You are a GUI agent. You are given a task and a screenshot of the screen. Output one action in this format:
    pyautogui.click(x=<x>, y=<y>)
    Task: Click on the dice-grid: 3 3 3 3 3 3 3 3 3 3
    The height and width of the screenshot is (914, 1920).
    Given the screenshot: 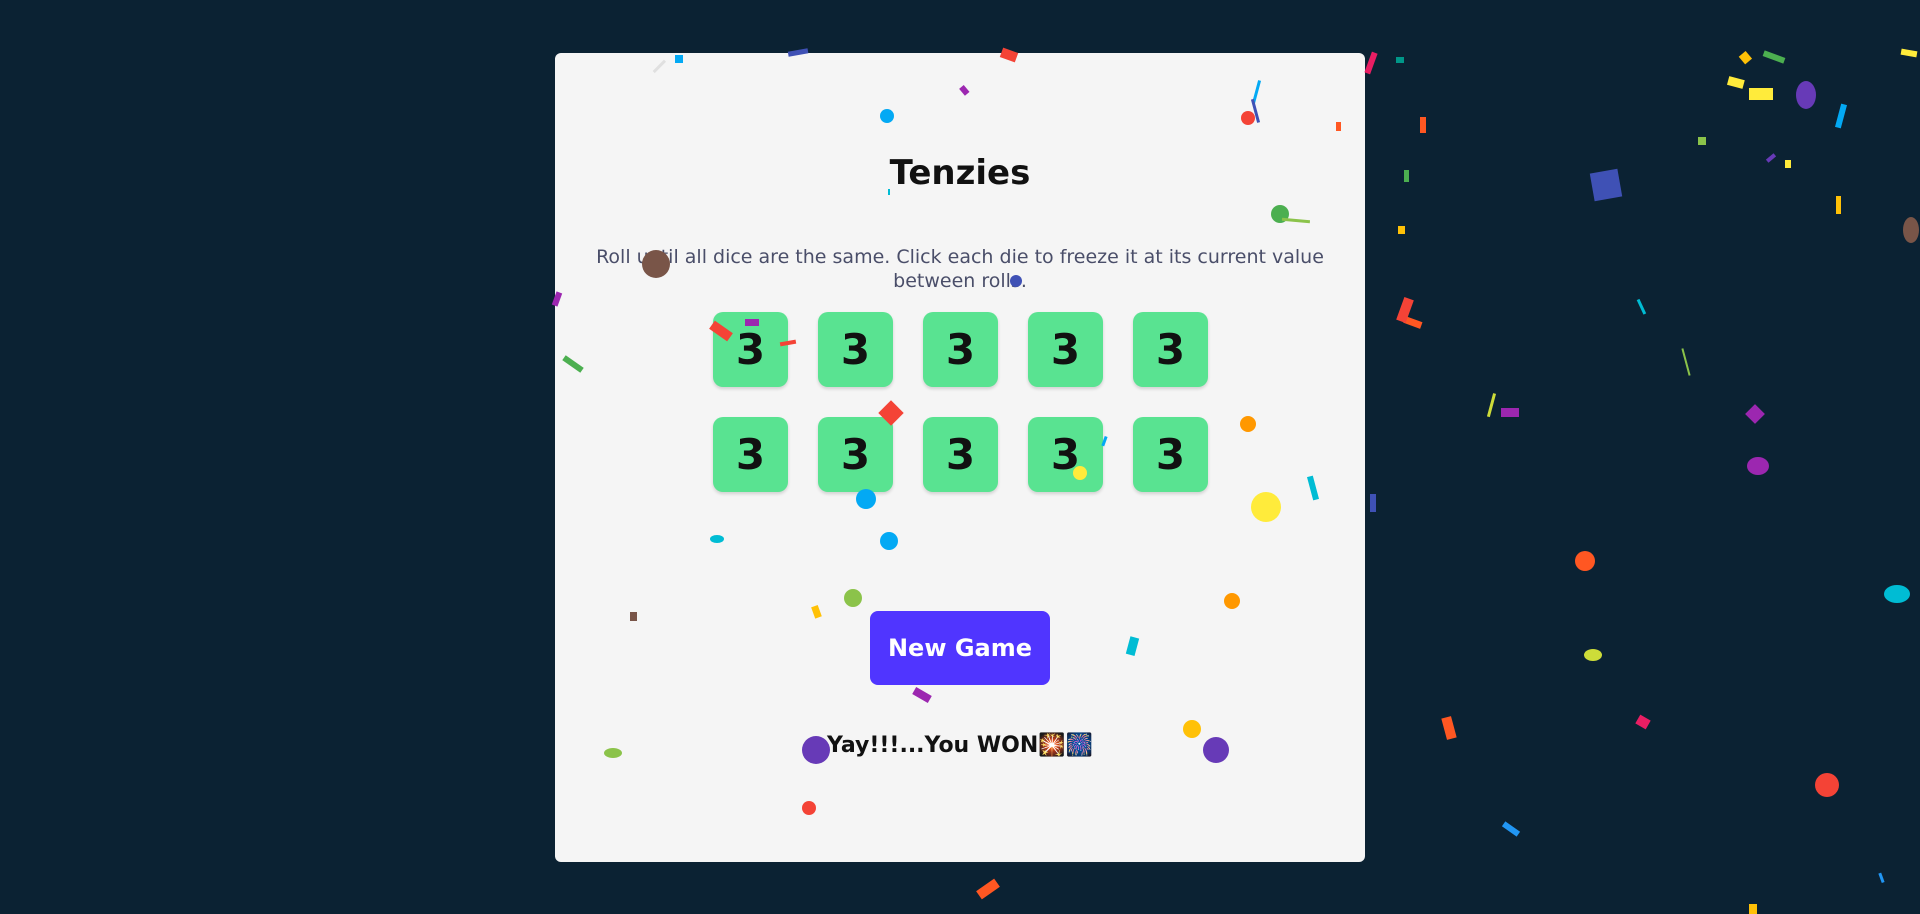 What is the action you would take?
    pyautogui.click(x=963, y=402)
    